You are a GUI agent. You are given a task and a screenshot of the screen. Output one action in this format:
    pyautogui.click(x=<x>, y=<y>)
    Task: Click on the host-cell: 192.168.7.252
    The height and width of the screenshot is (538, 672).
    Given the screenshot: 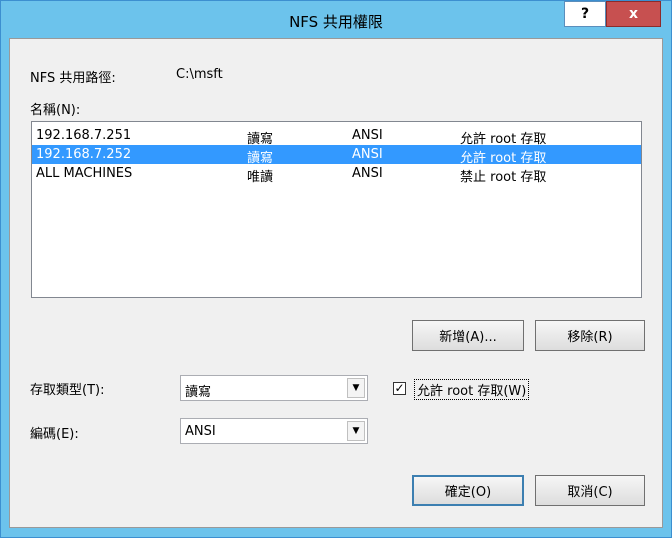 What is the action you would take?
    pyautogui.click(x=84, y=154)
    